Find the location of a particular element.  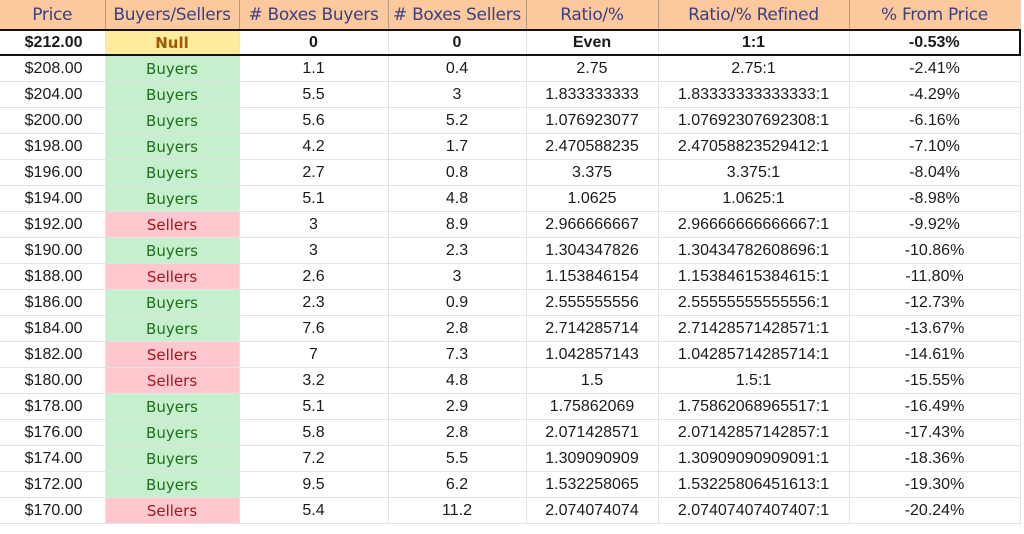

cell-ratio-refined: 2.07142857142857:1 is located at coordinates (754, 432).